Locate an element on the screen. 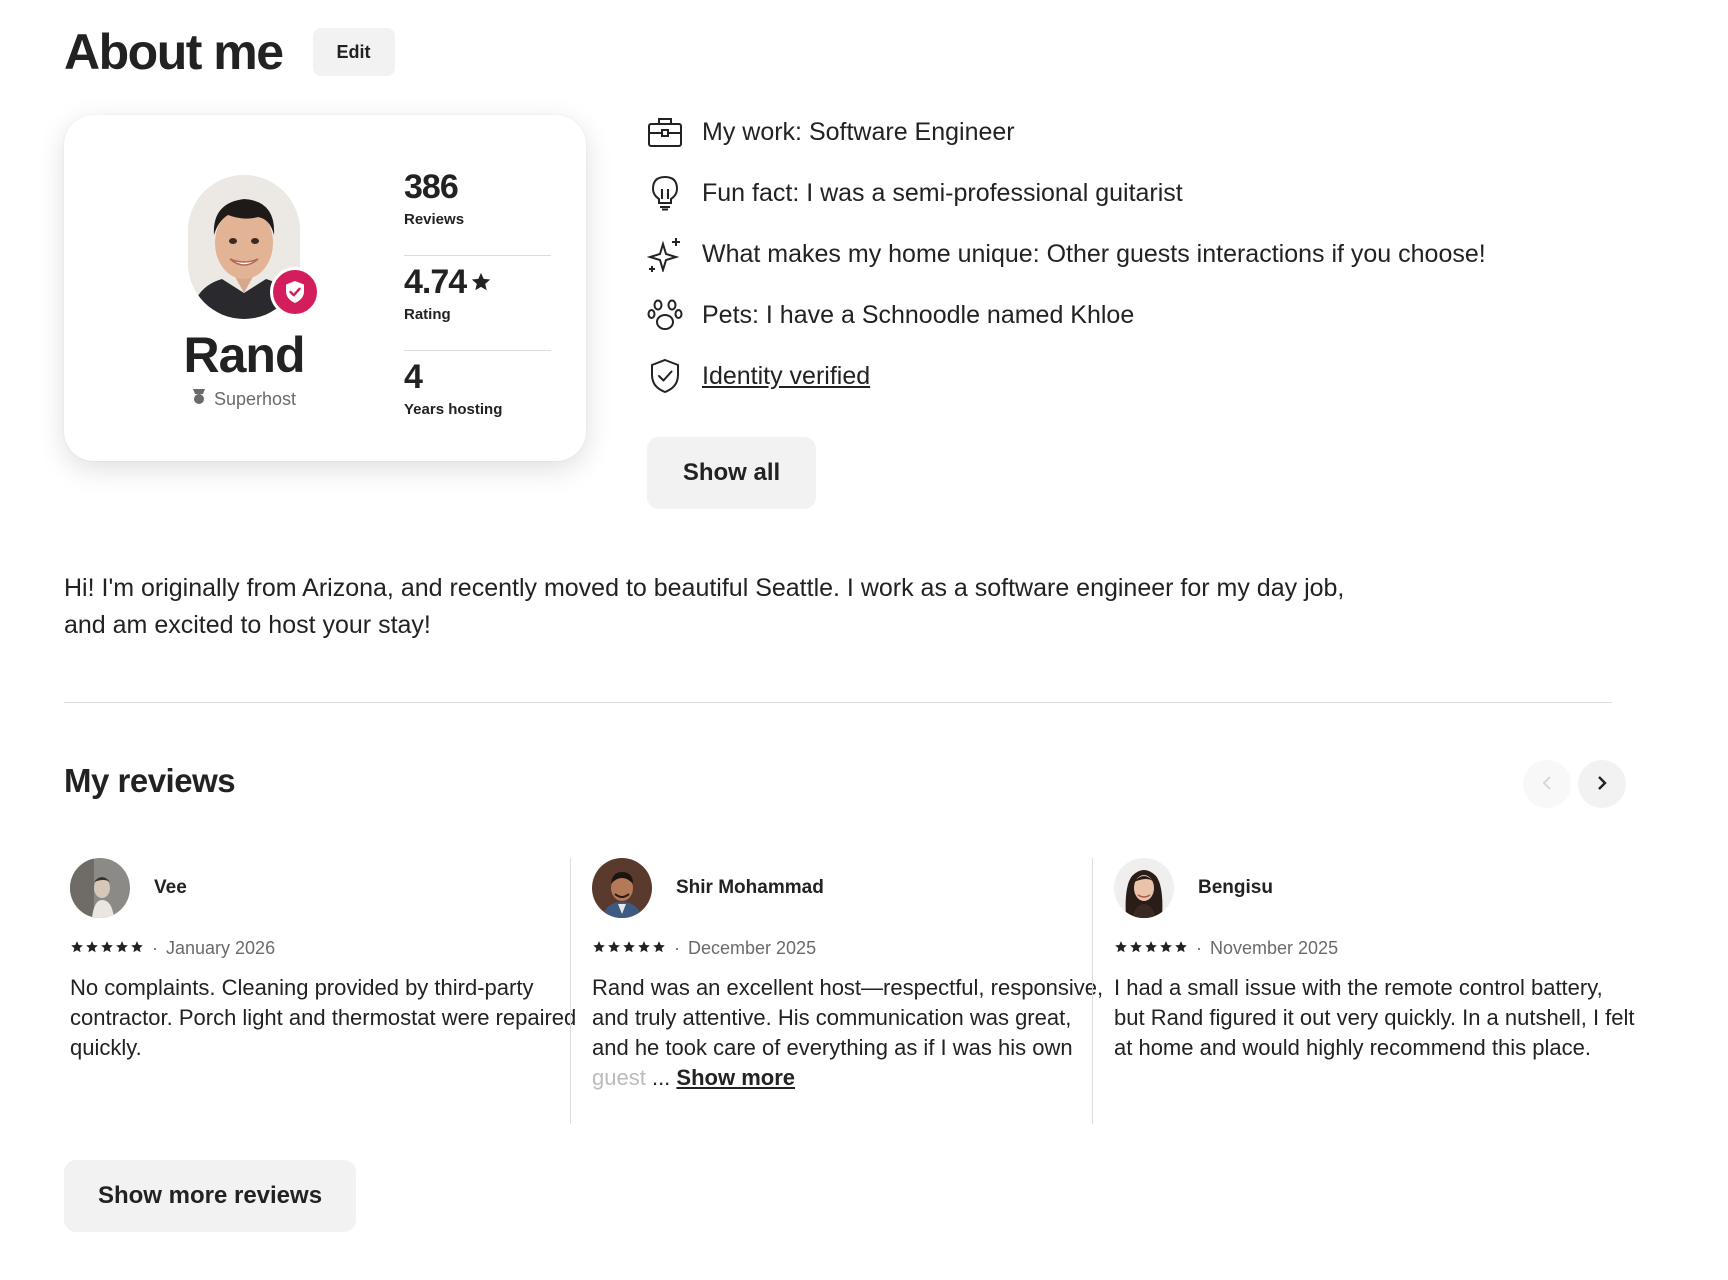 The width and height of the screenshot is (1728, 1280). reviewer-name: Vee is located at coordinates (170, 887).